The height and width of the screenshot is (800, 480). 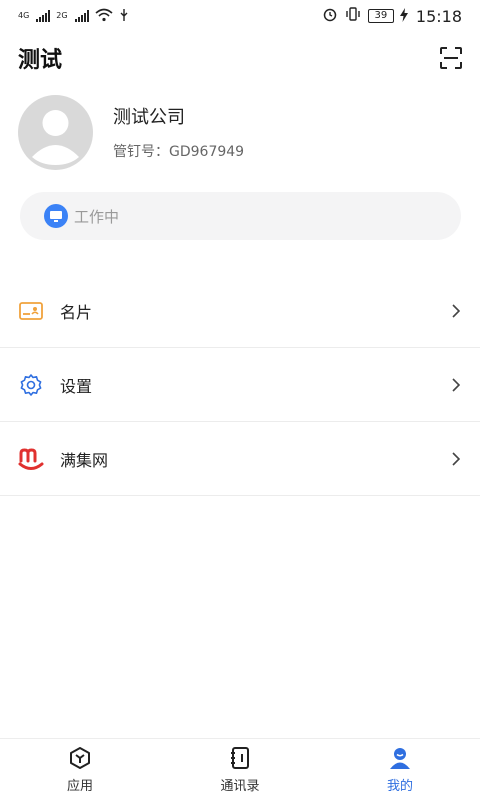 I want to click on vibrate-icon, so click(x=353, y=16).